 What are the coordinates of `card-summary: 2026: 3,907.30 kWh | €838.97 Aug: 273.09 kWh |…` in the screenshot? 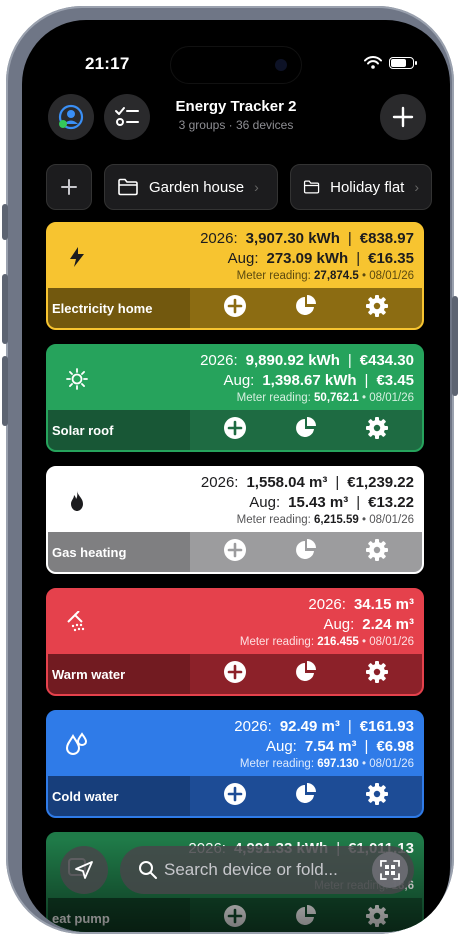 It's located at (235, 257).